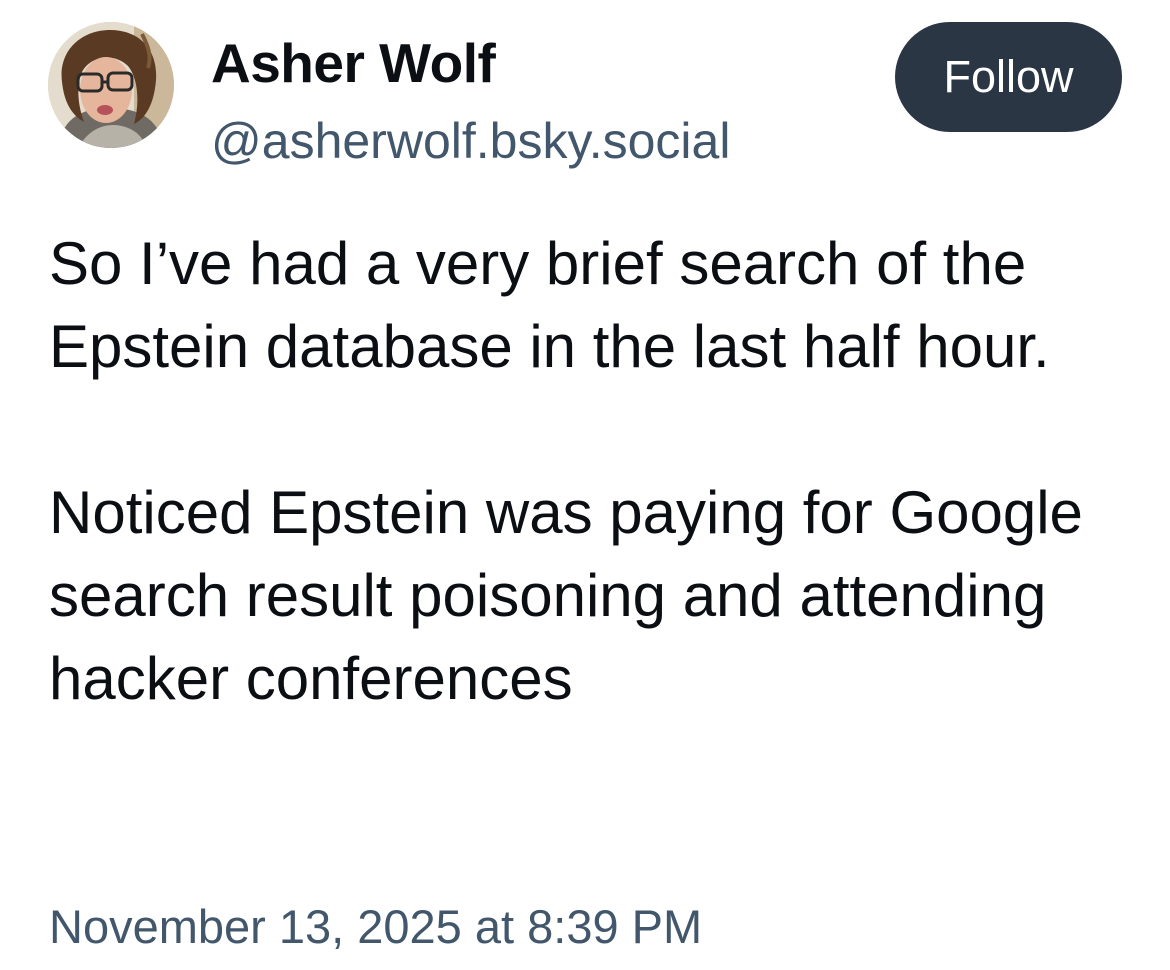  What do you see at coordinates (1008, 77) in the screenshot?
I see `follow-button: Follow` at bounding box center [1008, 77].